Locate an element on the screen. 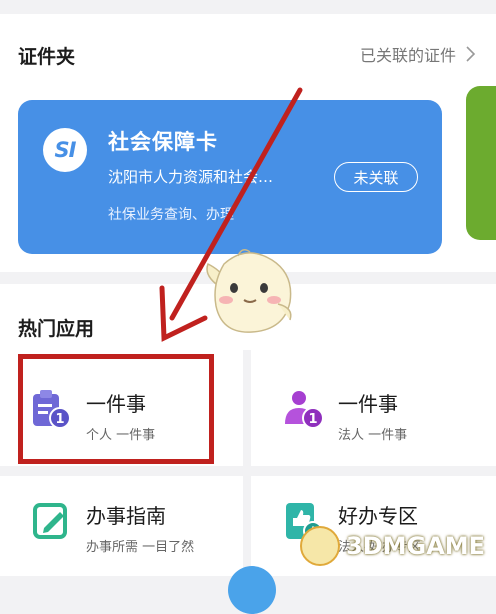 This screenshot has height=614, width=496. app-subtitle: 个人 一件事 is located at coordinates (121, 435).